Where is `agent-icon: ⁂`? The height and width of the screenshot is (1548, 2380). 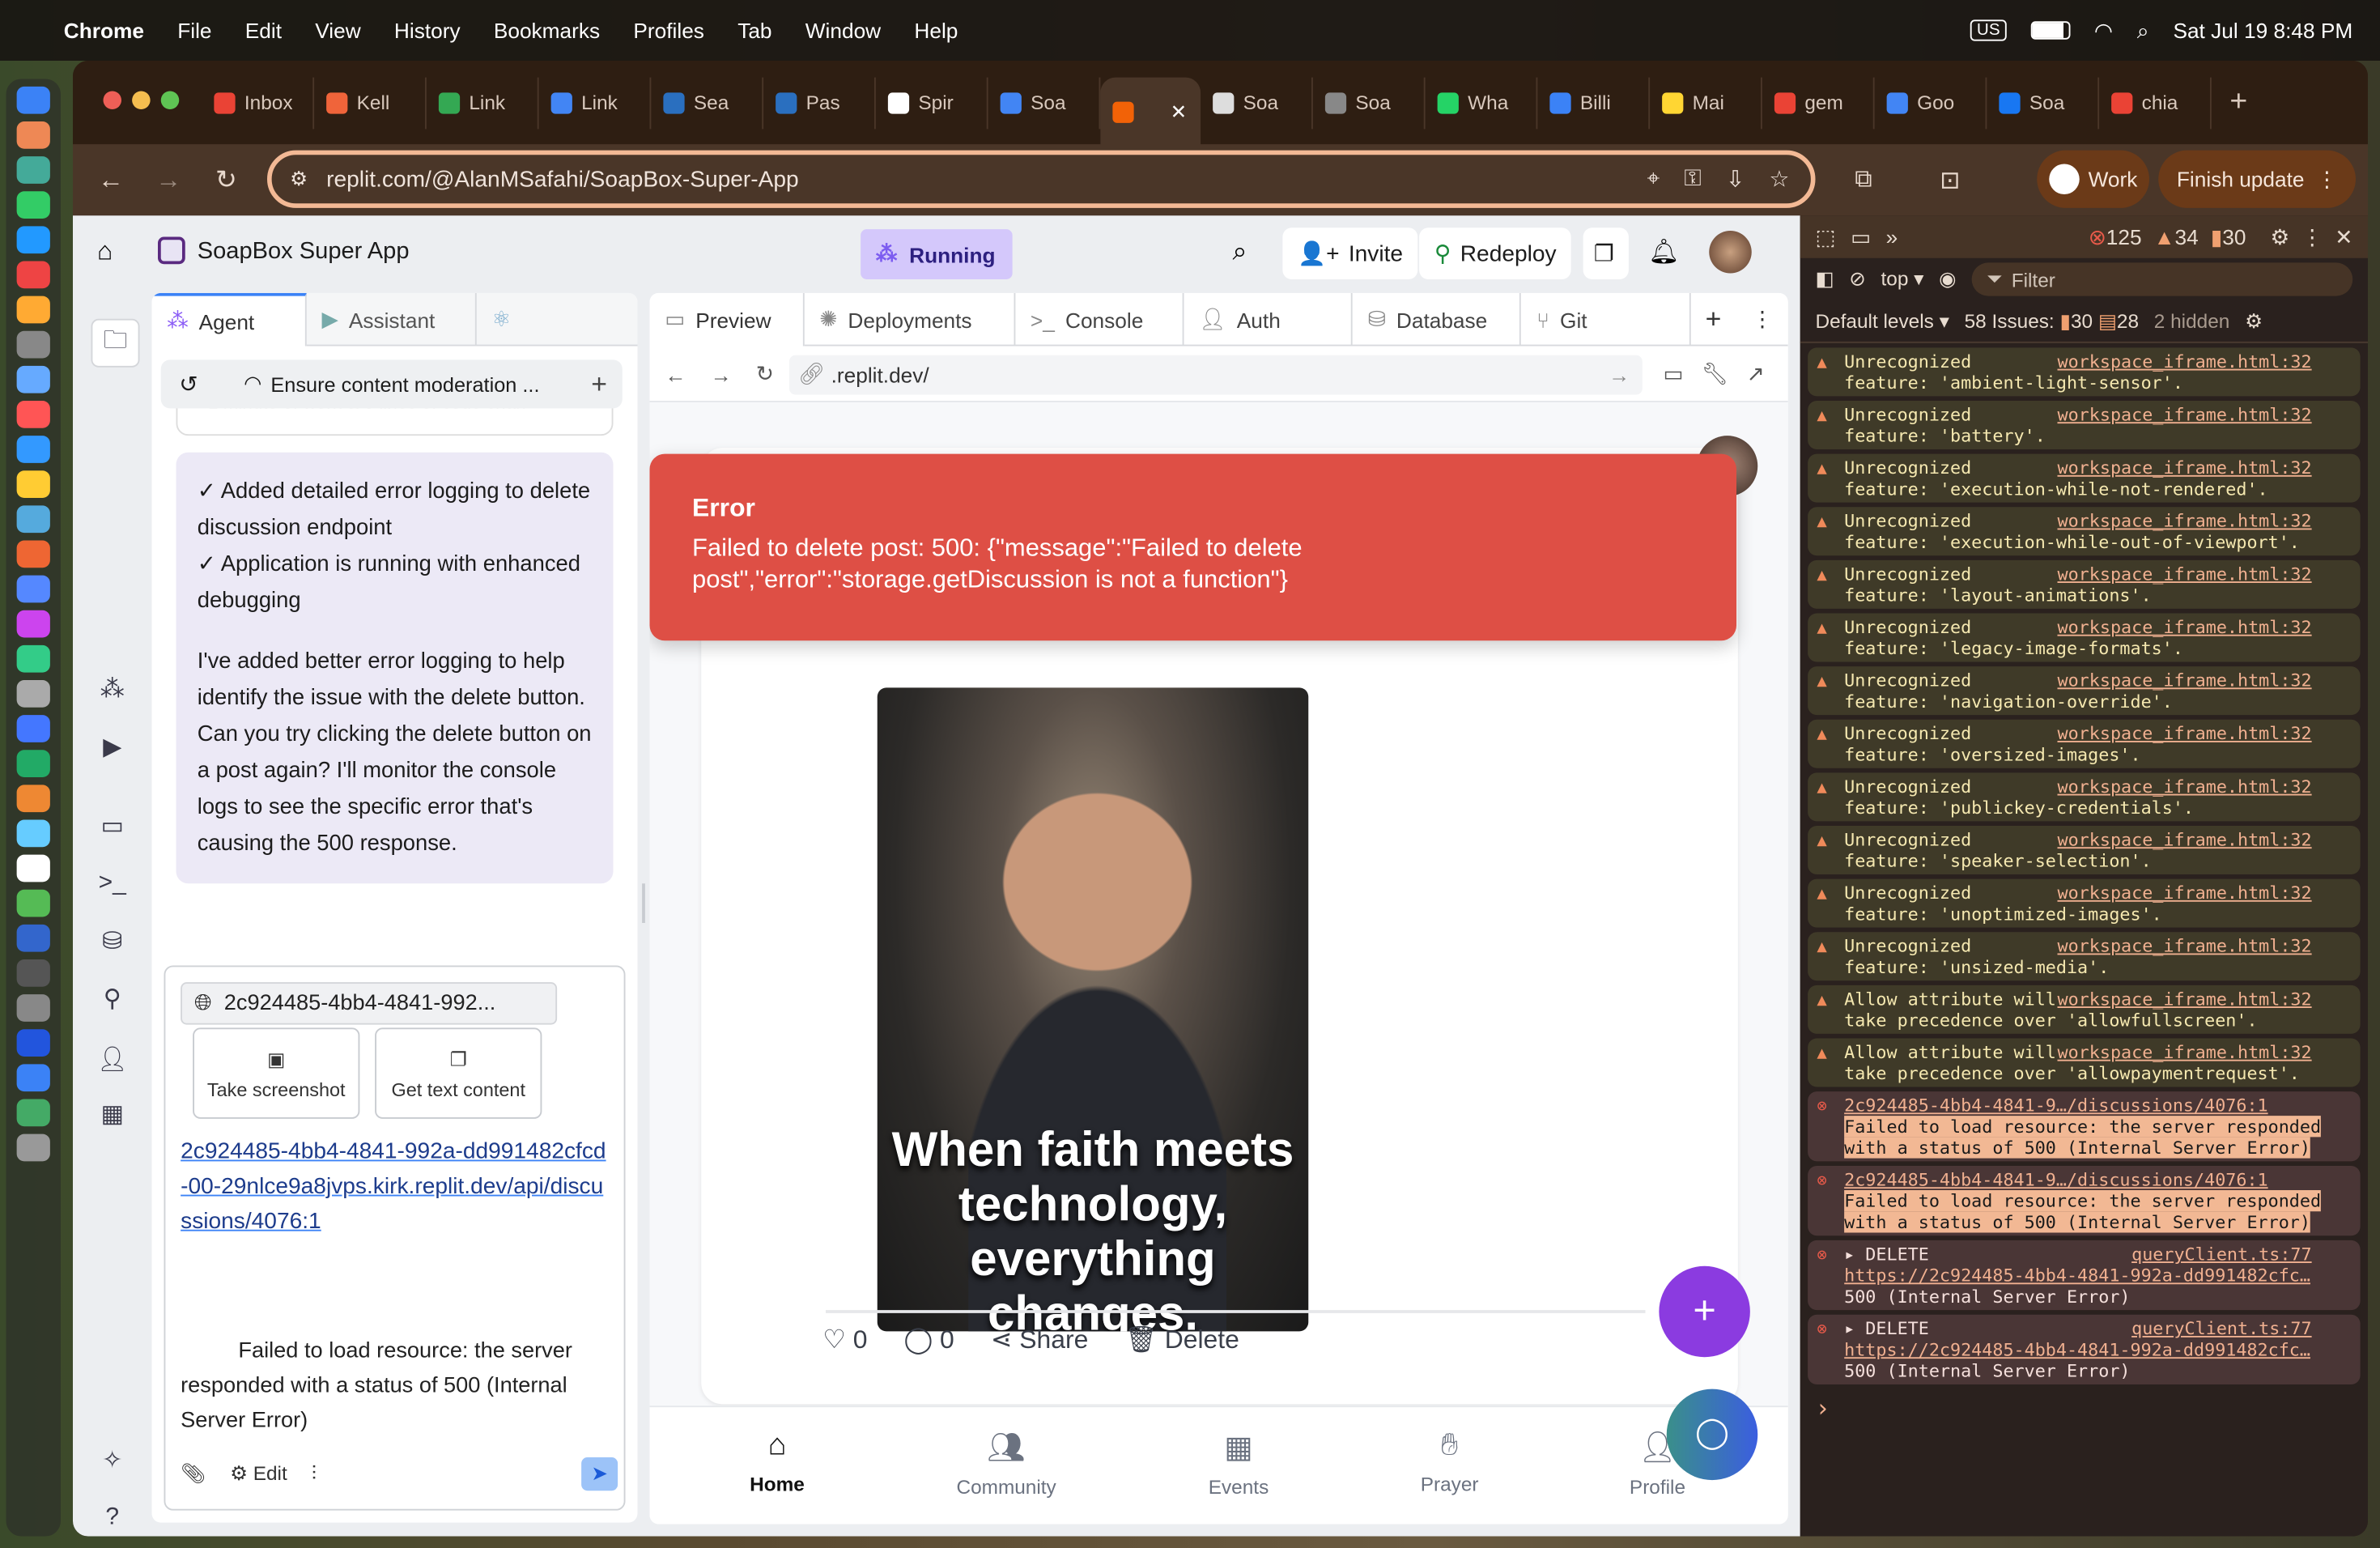
agent-icon: ⁂ is located at coordinates (112, 690).